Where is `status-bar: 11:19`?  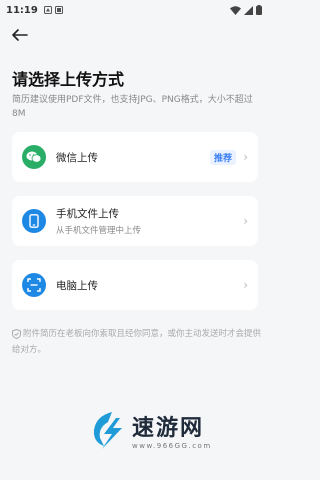 status-bar: 11:19 is located at coordinates (135, 10).